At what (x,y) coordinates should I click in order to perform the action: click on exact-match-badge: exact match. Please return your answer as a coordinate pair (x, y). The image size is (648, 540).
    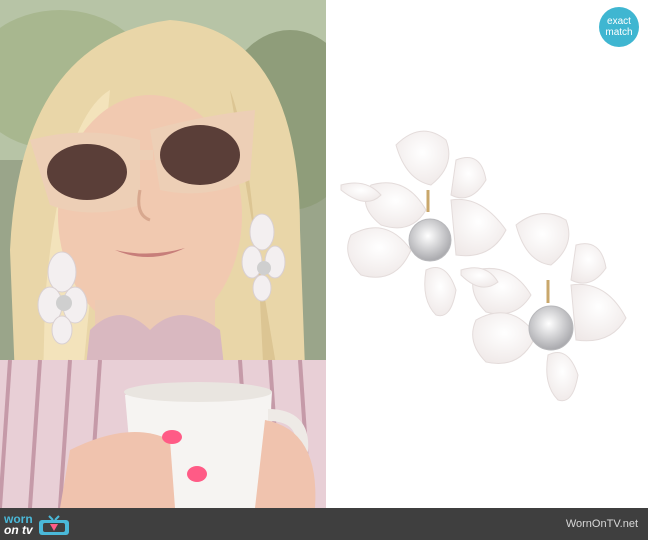
    Looking at the image, I should click on (619, 27).